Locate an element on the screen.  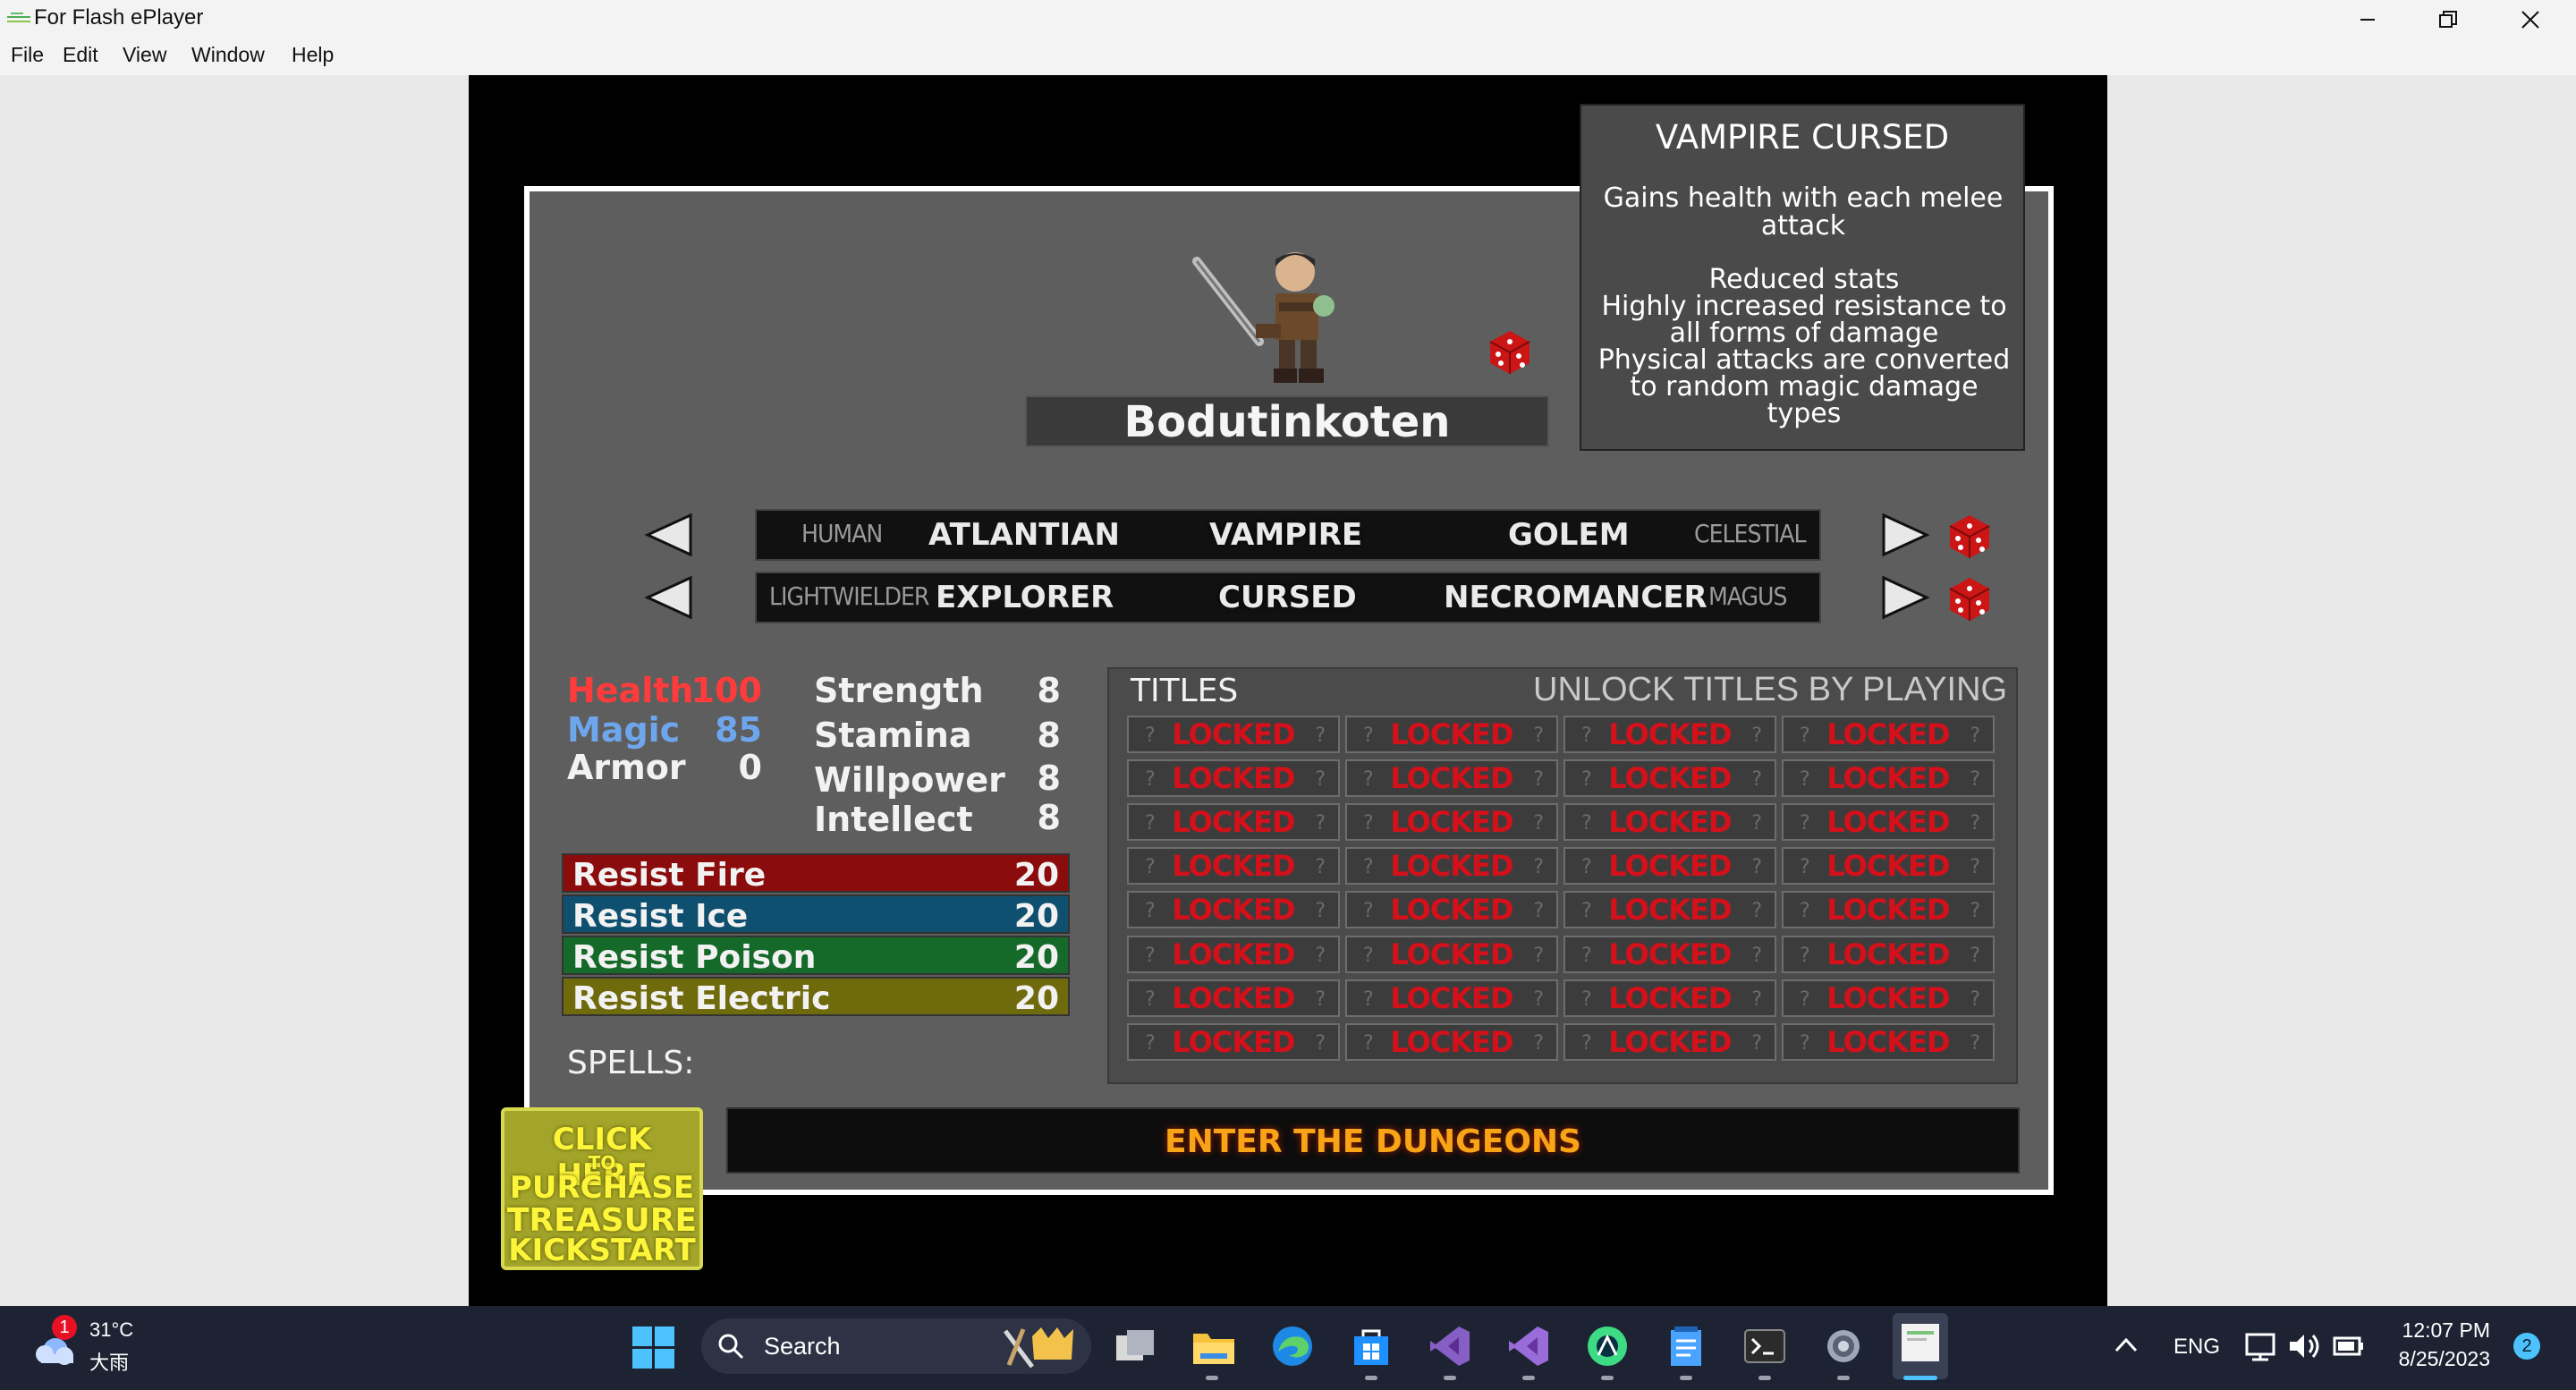
taskbar-search-box: Search is located at coordinates (896, 1346).